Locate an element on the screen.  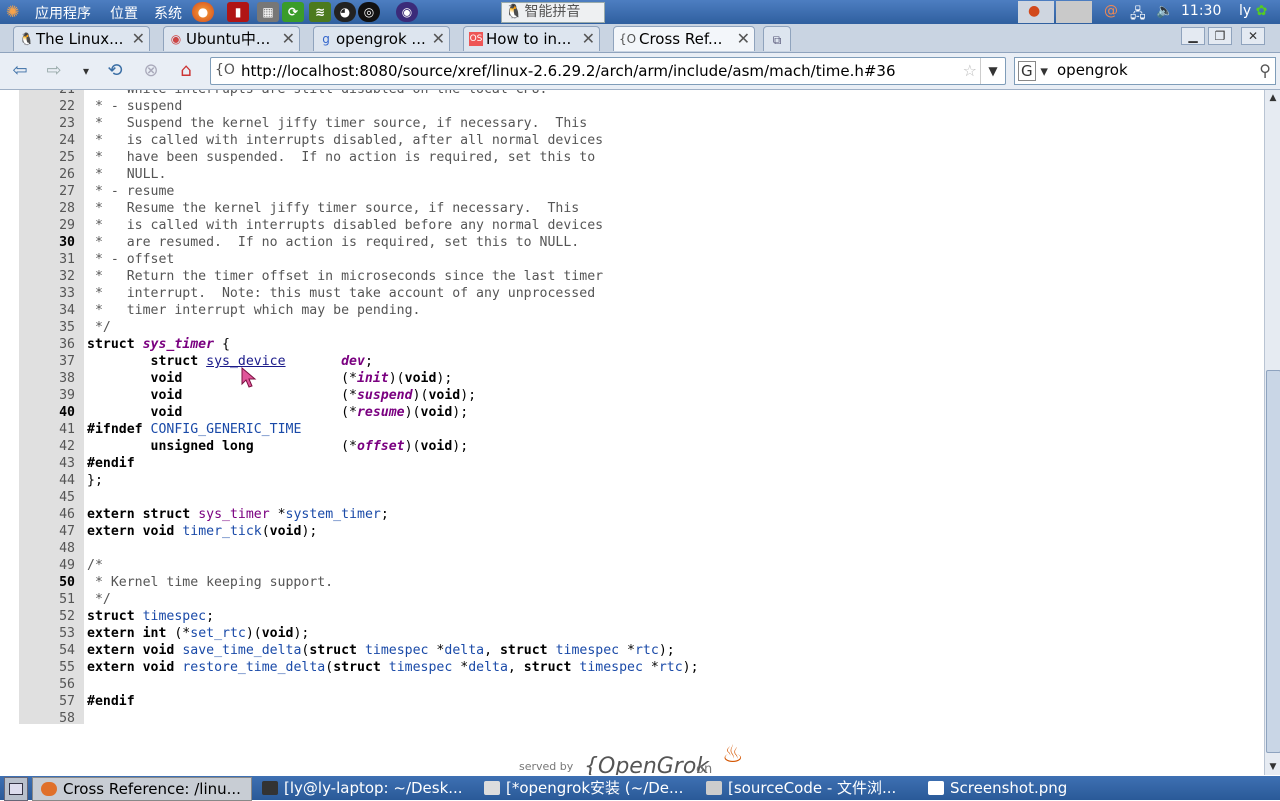
tab-cross-reference: {O Cross Ref... ✕ is located at coordinates (684, 38).